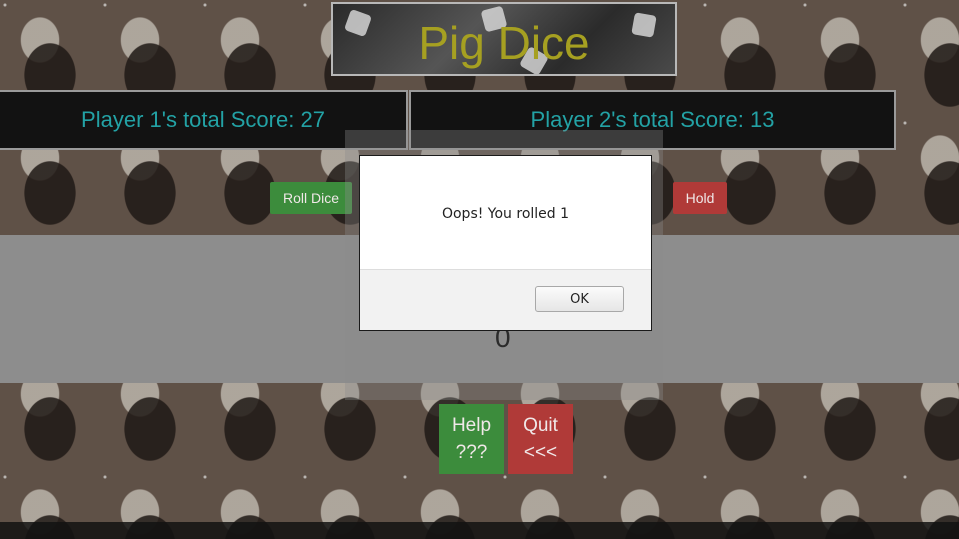  I want to click on game-title: Pig Dice, so click(504, 43).